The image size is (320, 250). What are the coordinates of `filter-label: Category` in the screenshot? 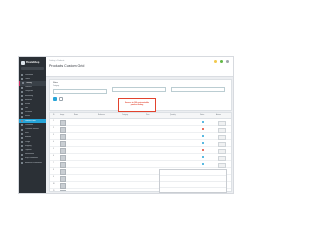 It's located at (56, 86).